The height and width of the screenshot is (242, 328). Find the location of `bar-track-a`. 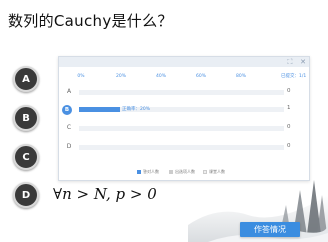

bar-track-a is located at coordinates (181, 92).